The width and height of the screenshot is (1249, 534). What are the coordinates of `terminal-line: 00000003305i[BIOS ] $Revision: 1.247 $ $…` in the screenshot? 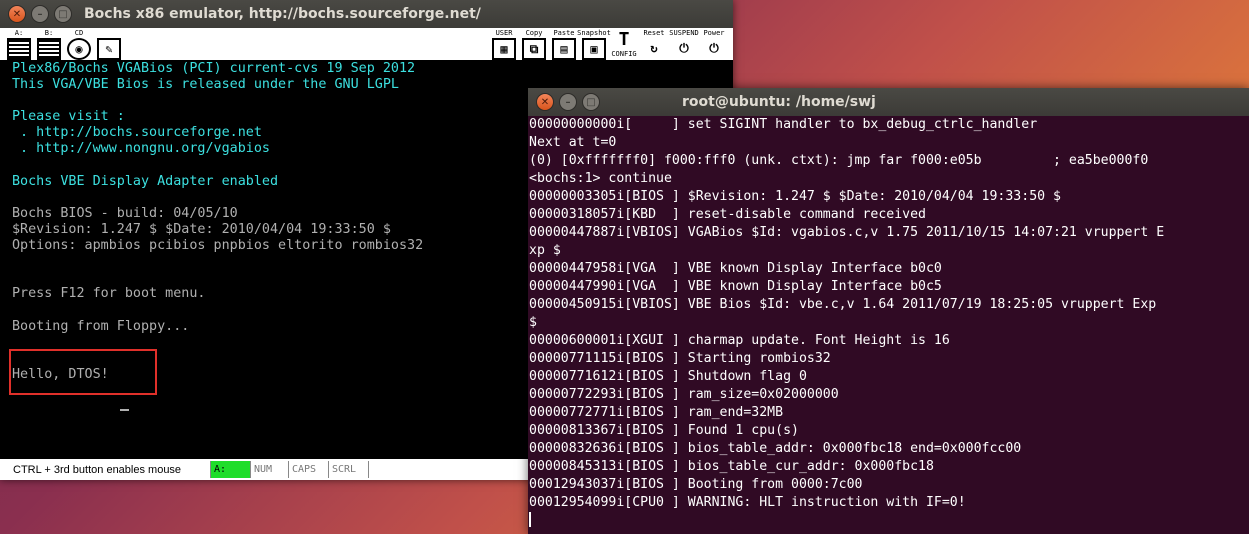 It's located at (795, 196).